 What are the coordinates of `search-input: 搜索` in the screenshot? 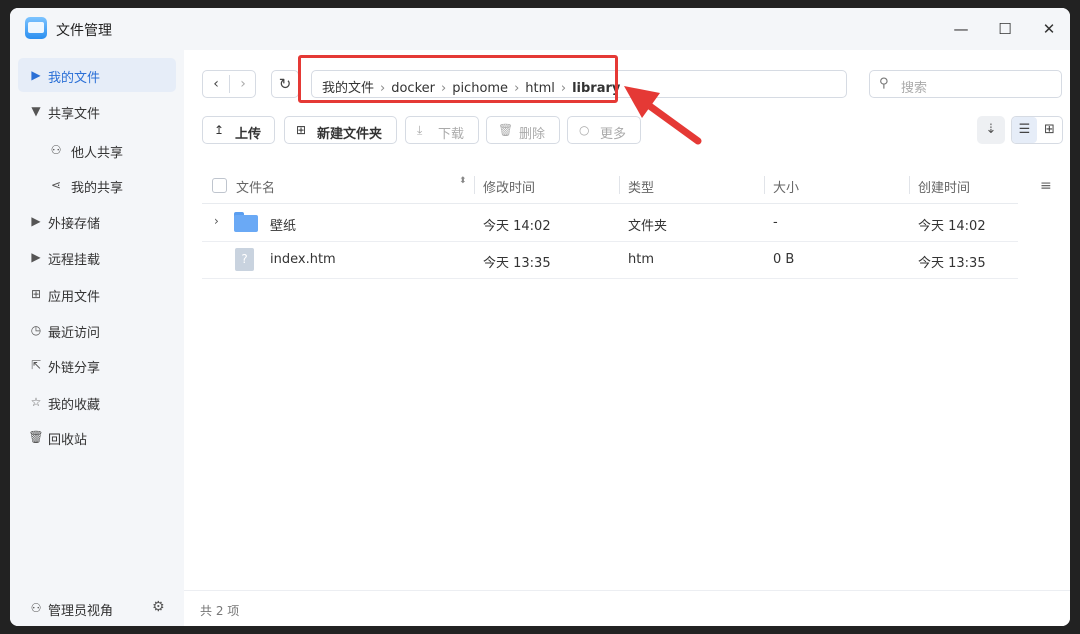 It's located at (914, 86).